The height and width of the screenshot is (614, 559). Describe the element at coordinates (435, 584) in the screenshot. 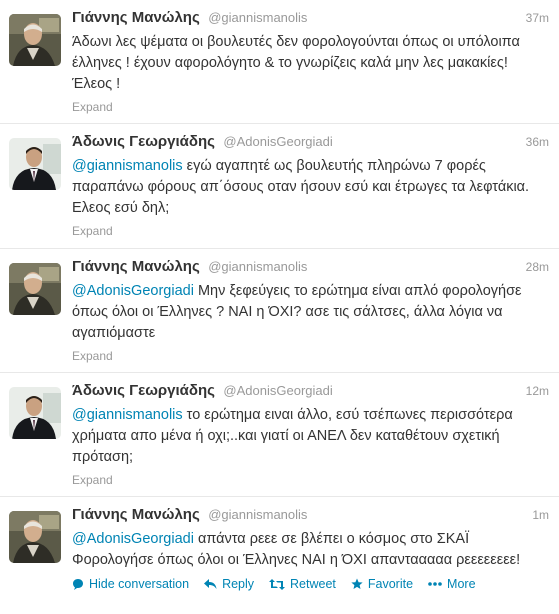

I see `ellipsis-icon` at that location.